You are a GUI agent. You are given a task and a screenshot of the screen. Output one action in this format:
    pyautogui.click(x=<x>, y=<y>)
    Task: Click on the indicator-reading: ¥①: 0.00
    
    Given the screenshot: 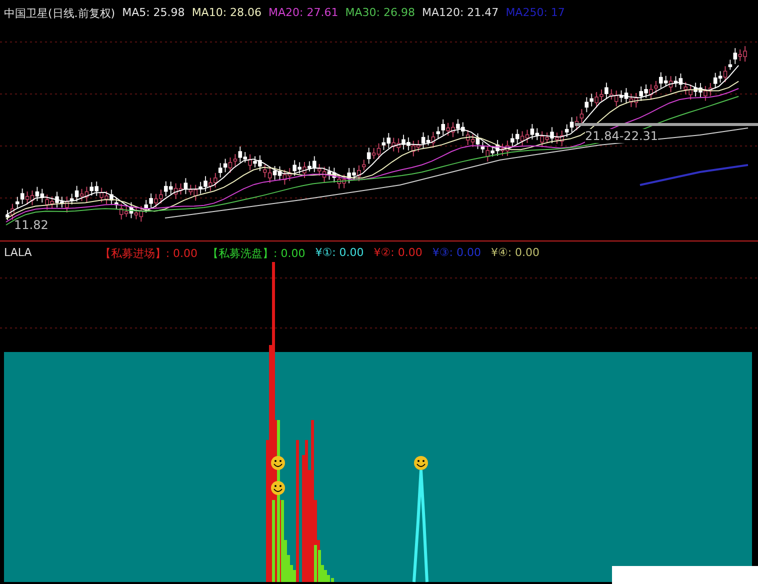 What is the action you would take?
    pyautogui.click(x=339, y=253)
    